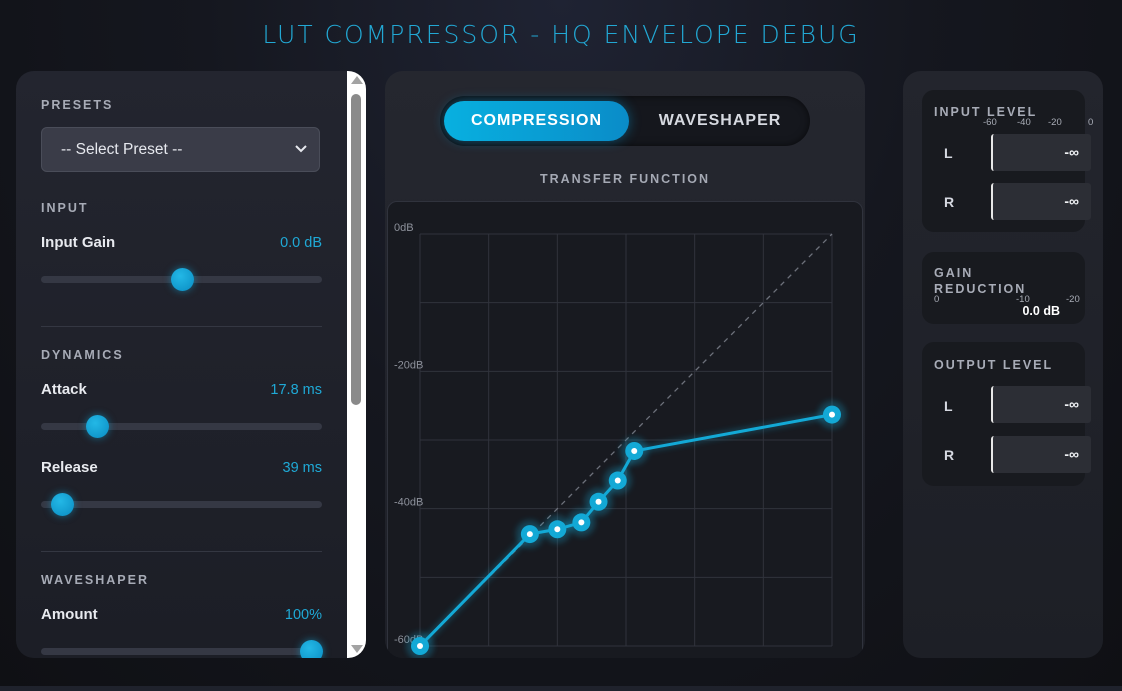 This screenshot has height=691, width=1122. I want to click on preset-select: -- Select Preset --, so click(180, 149).